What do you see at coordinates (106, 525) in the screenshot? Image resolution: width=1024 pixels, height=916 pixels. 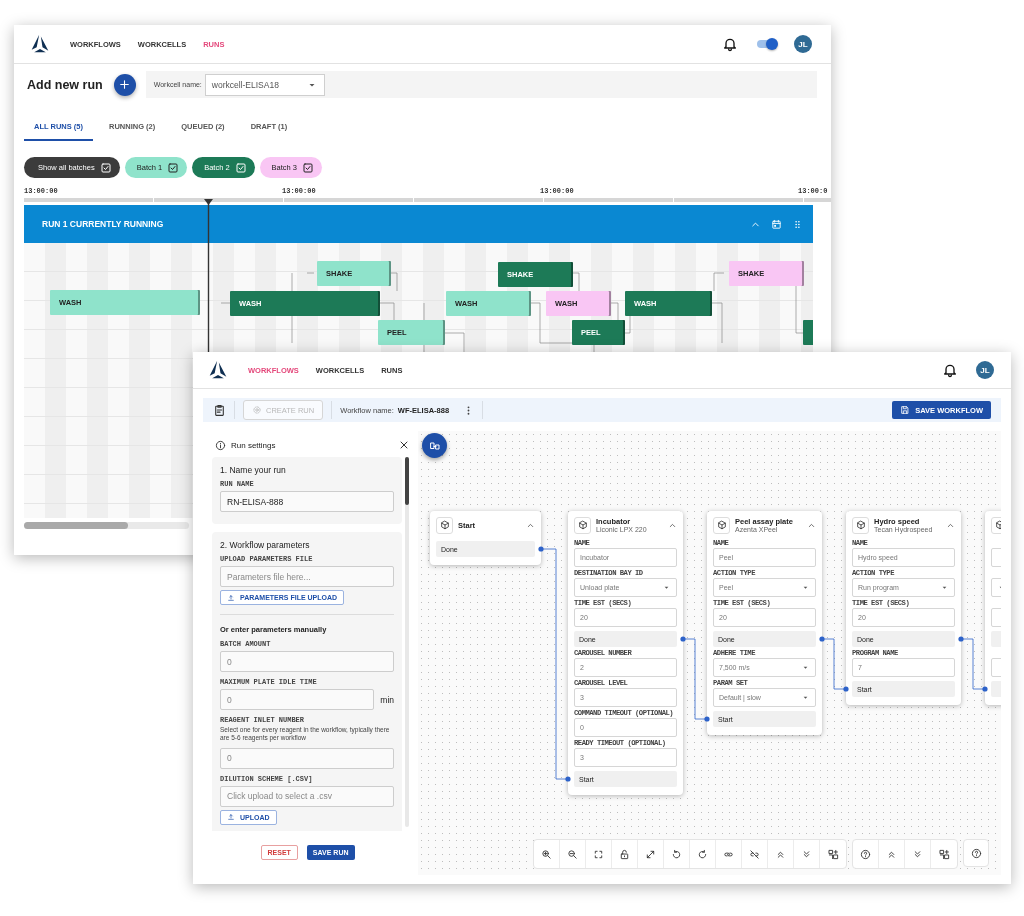 I see `scrollbar` at bounding box center [106, 525].